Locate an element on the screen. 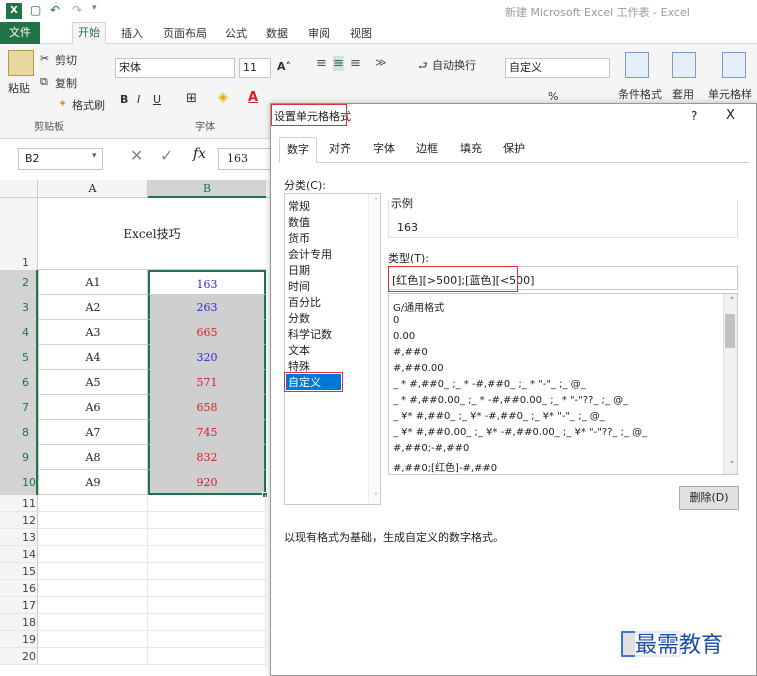 Image resolution: width=757 pixels, height=676 pixels. category-item: 分数 is located at coordinates (299, 318).